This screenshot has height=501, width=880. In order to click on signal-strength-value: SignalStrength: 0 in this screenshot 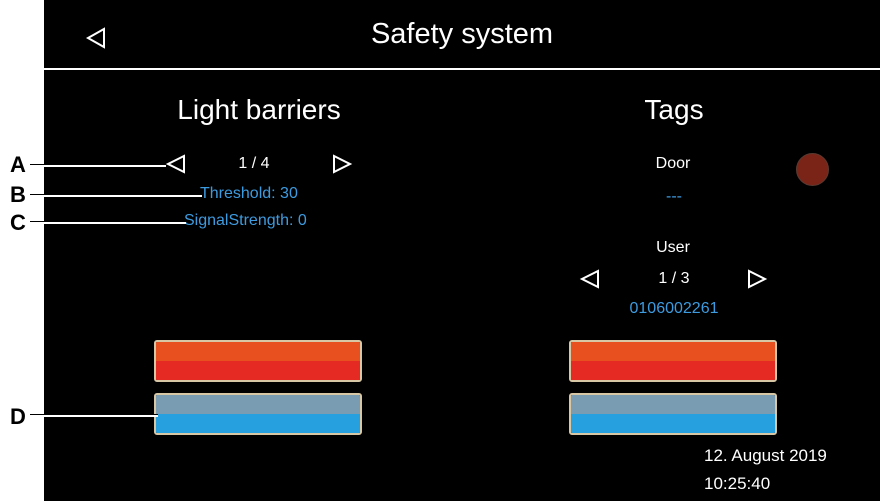, I will do `click(245, 220)`.